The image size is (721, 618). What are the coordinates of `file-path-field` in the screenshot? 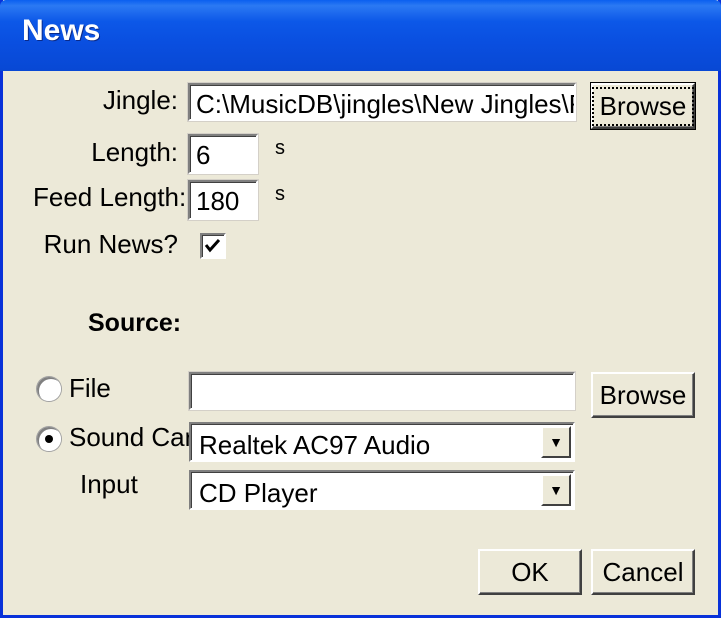 It's located at (382, 391).